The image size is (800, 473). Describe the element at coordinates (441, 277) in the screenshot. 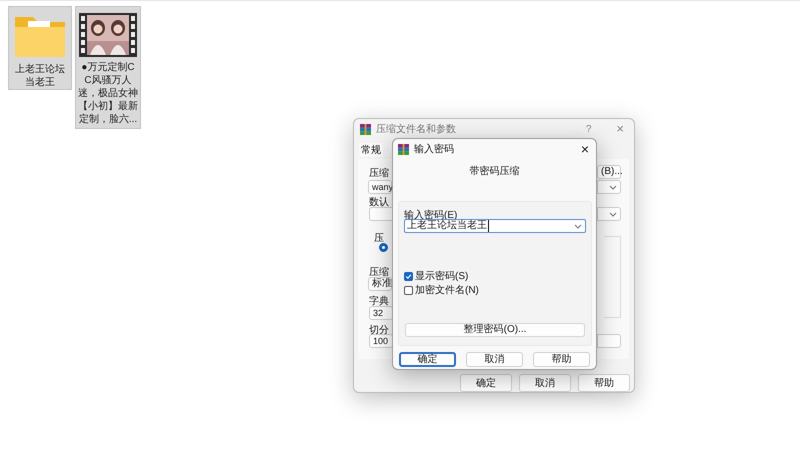

I see `checkbox-label: 显示密码(S)` at that location.